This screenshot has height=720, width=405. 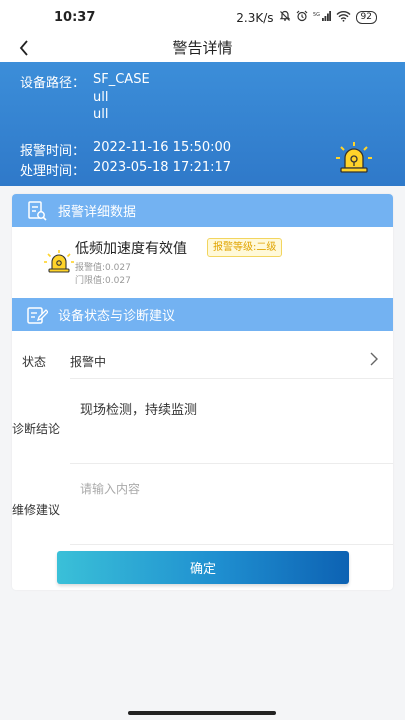 What do you see at coordinates (97, 212) in the screenshot?
I see `alarm-detail-section-title: 报警详细数据` at bounding box center [97, 212].